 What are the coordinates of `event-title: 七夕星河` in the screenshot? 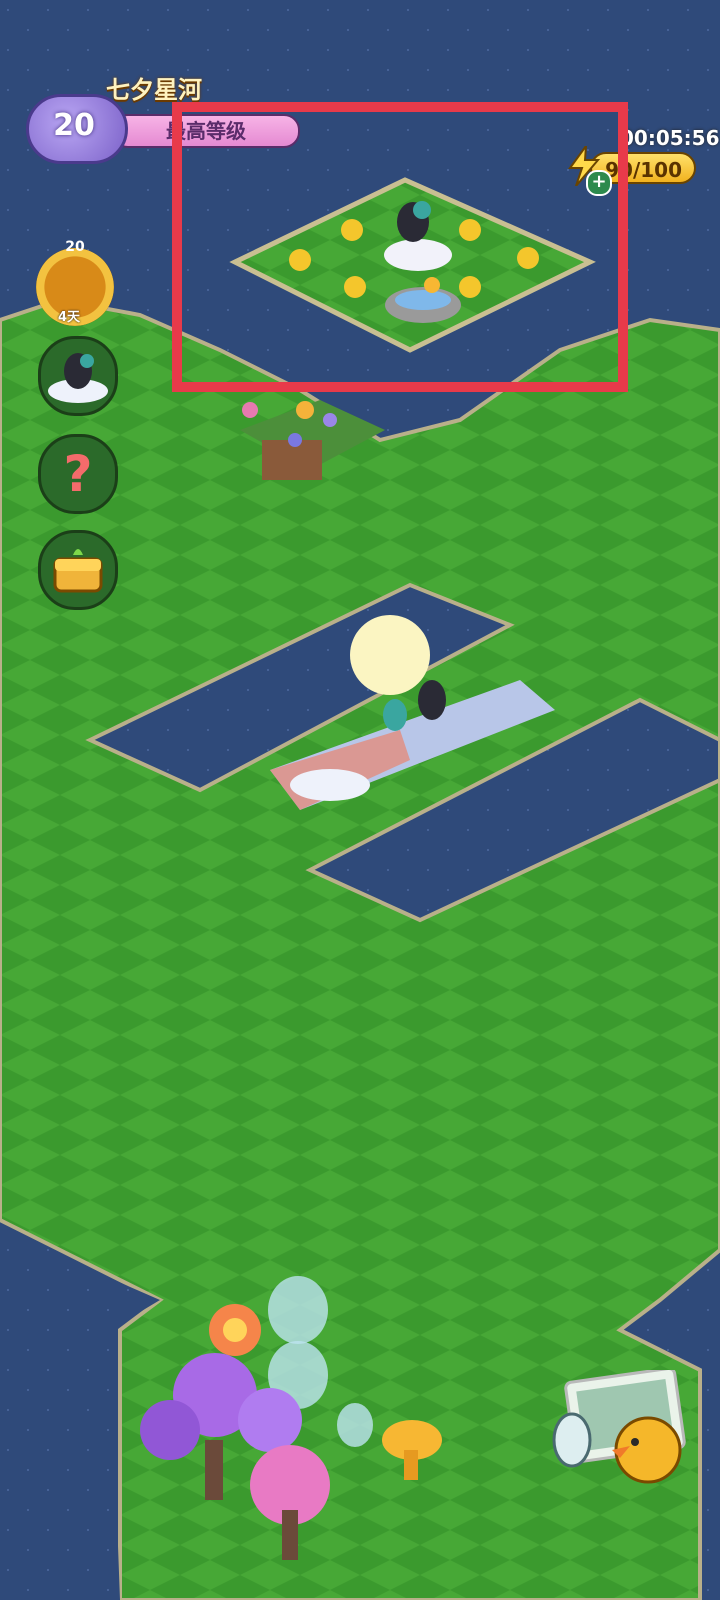 It's located at (154, 90).